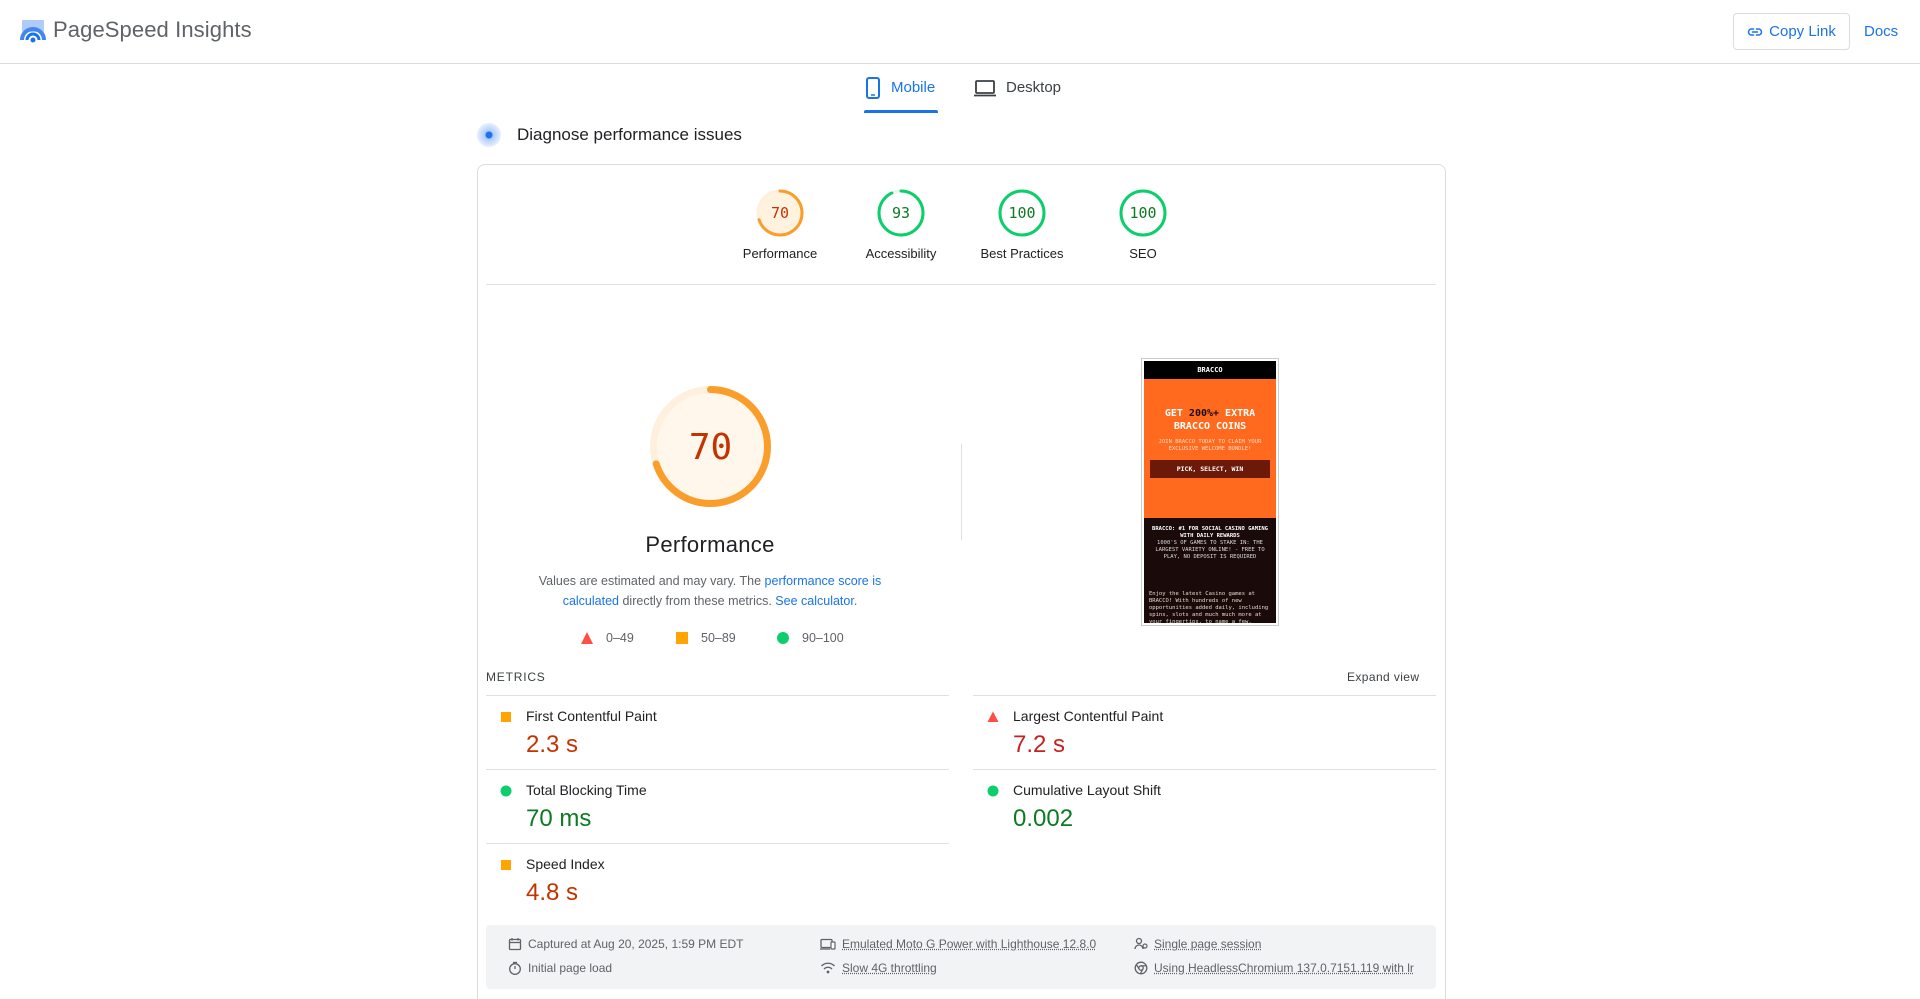 This screenshot has height=999, width=1920. Describe the element at coordinates (716, 809) in the screenshot. I see `metric-total-blocking-time: Total Blocking Time 70 ms` at that location.